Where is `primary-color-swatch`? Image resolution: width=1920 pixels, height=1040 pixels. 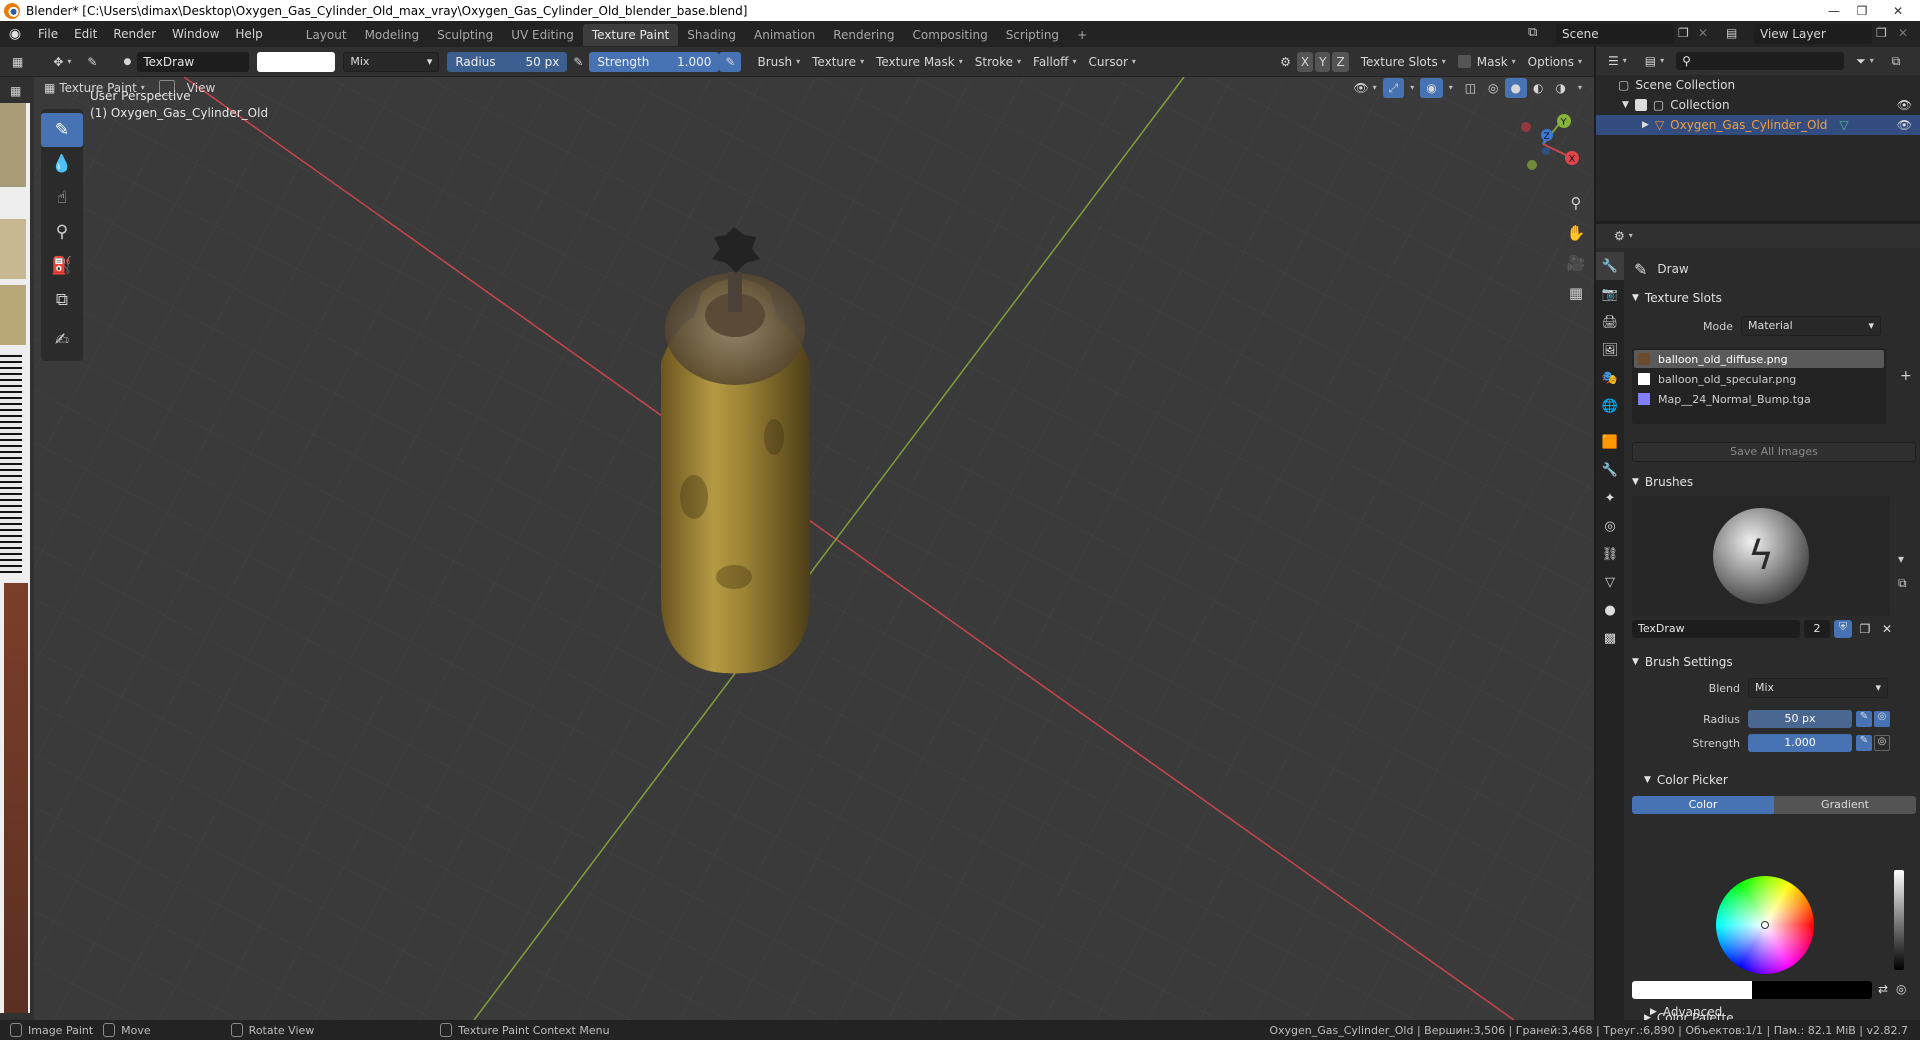 primary-color-swatch is located at coordinates (1692, 990).